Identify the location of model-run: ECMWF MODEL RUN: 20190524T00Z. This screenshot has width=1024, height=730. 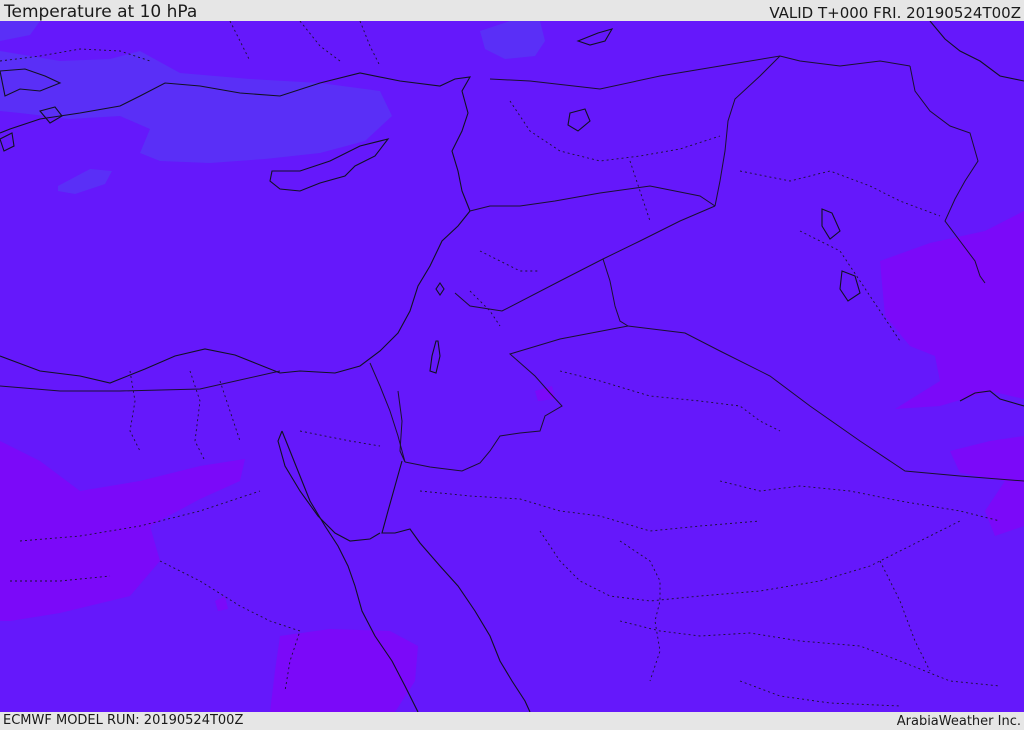
(123, 720).